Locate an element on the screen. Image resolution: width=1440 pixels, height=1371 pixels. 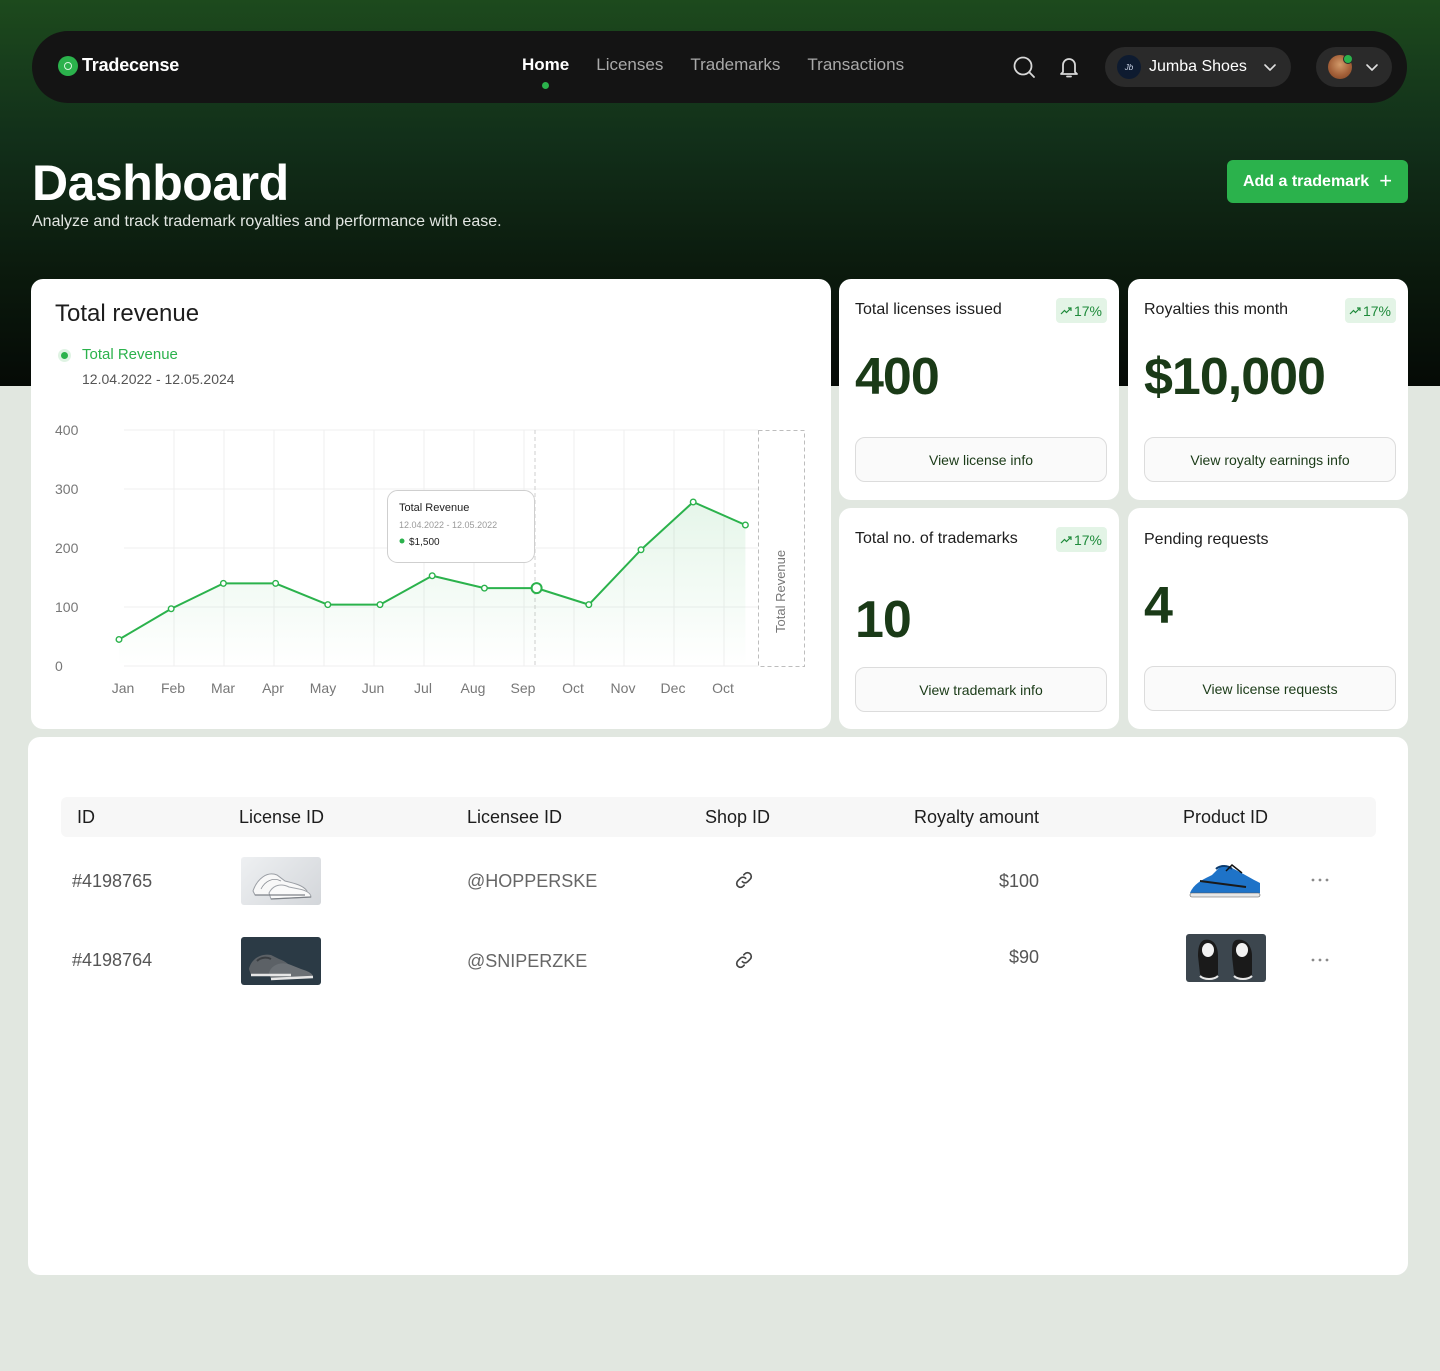
view-royalty-earnings-button: View royalty earnings info is located at coordinates (1270, 459).